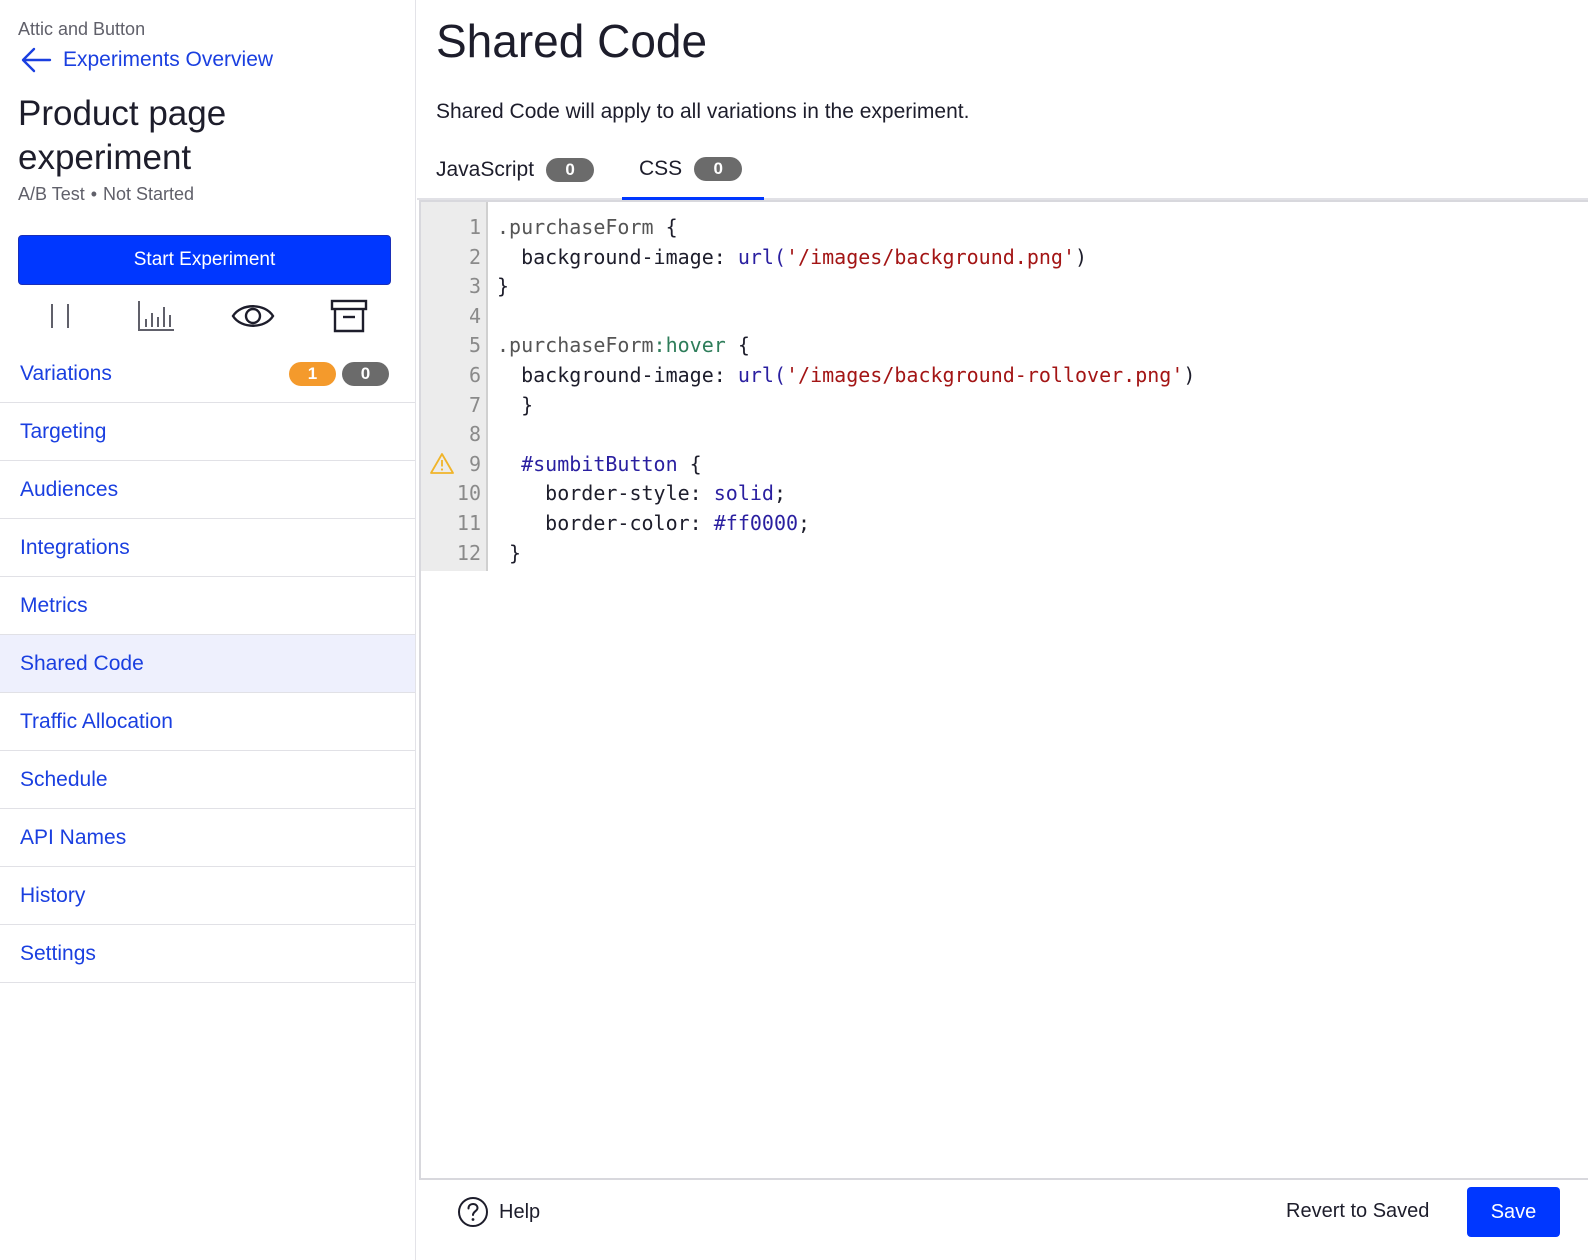 This screenshot has width=1588, height=1260. I want to click on line-code: .purchaseForm:hover {, so click(623, 345).